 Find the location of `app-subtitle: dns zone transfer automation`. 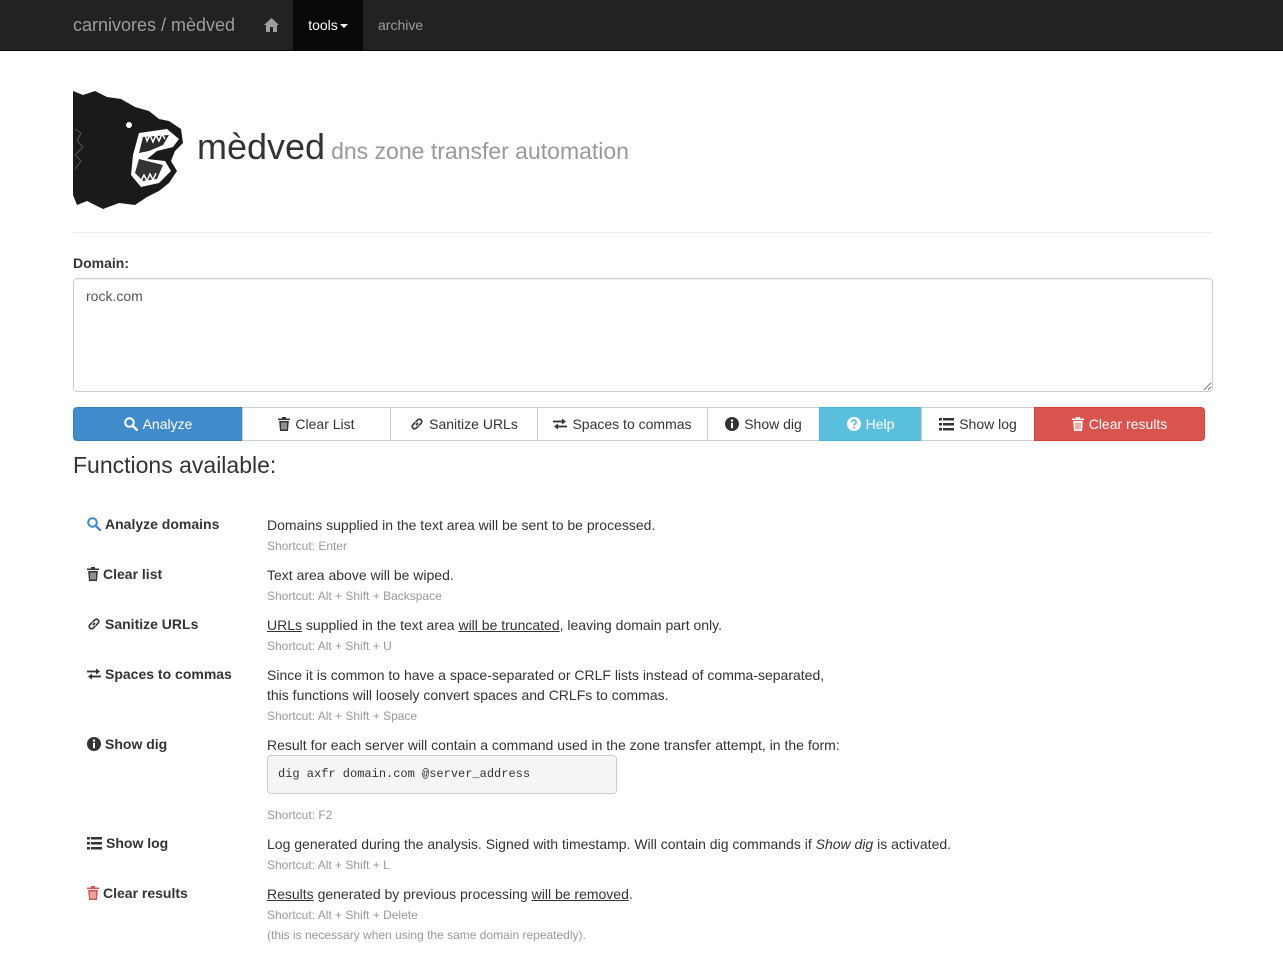

app-subtitle: dns zone transfer automation is located at coordinates (480, 151).